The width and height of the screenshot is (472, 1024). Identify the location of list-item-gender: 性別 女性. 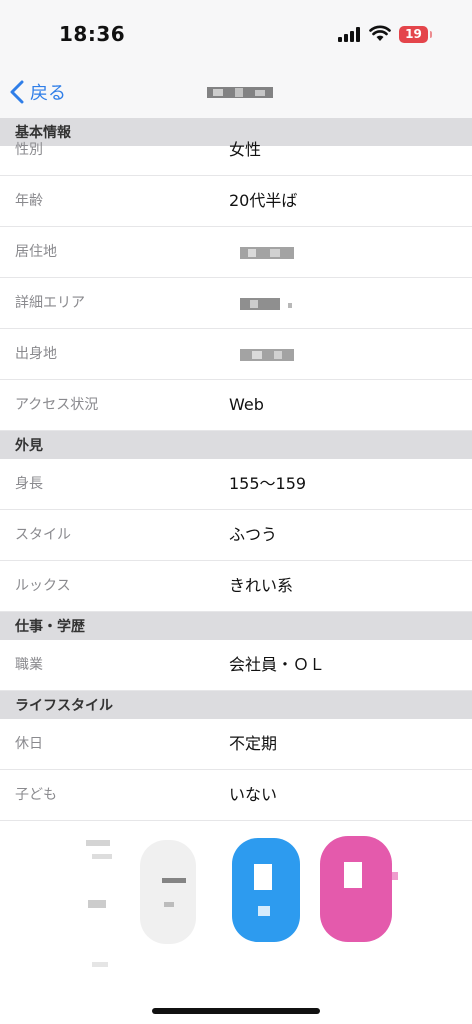
(236, 158).